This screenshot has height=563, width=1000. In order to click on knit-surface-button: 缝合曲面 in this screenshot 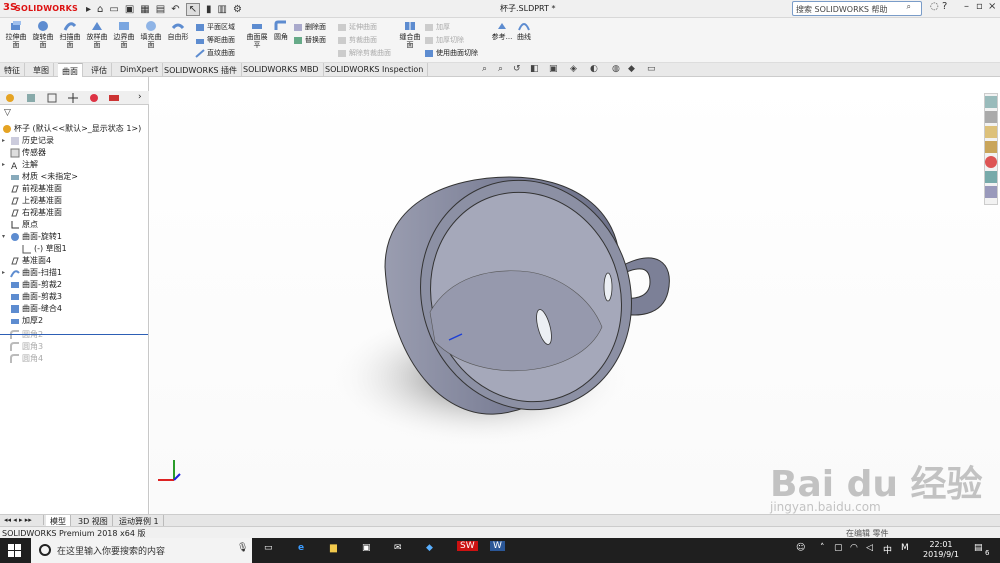, I will do `click(410, 34)`.